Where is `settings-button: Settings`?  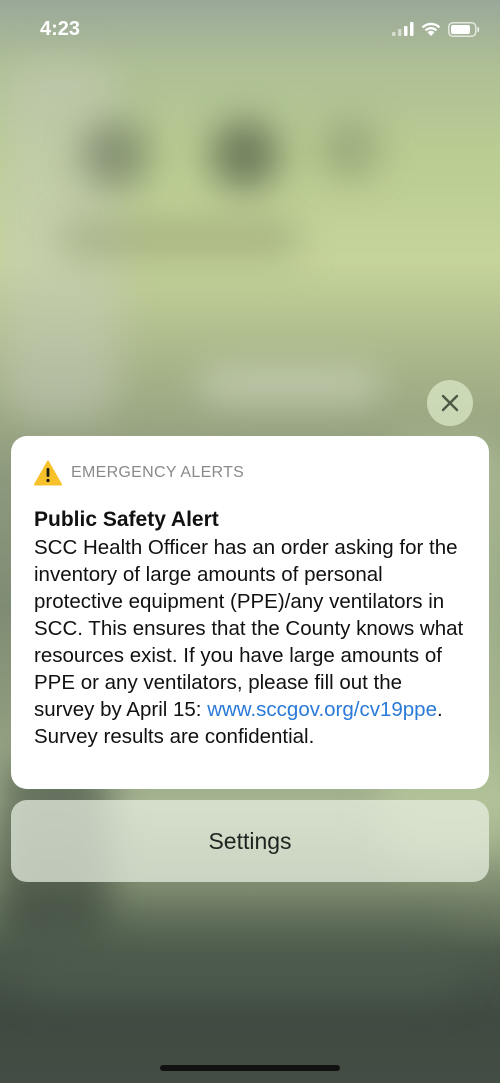 settings-button: Settings is located at coordinates (250, 841).